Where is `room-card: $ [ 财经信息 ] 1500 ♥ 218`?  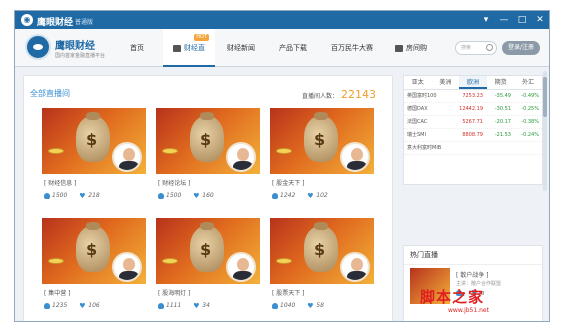 room-card: $ [ 财经信息 ] 1500 ♥ 218 is located at coordinates (94, 157).